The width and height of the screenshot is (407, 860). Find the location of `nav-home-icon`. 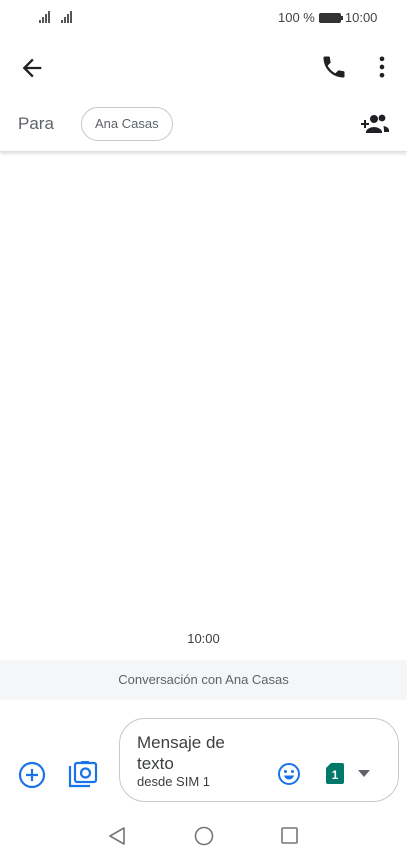

nav-home-icon is located at coordinates (204, 836).